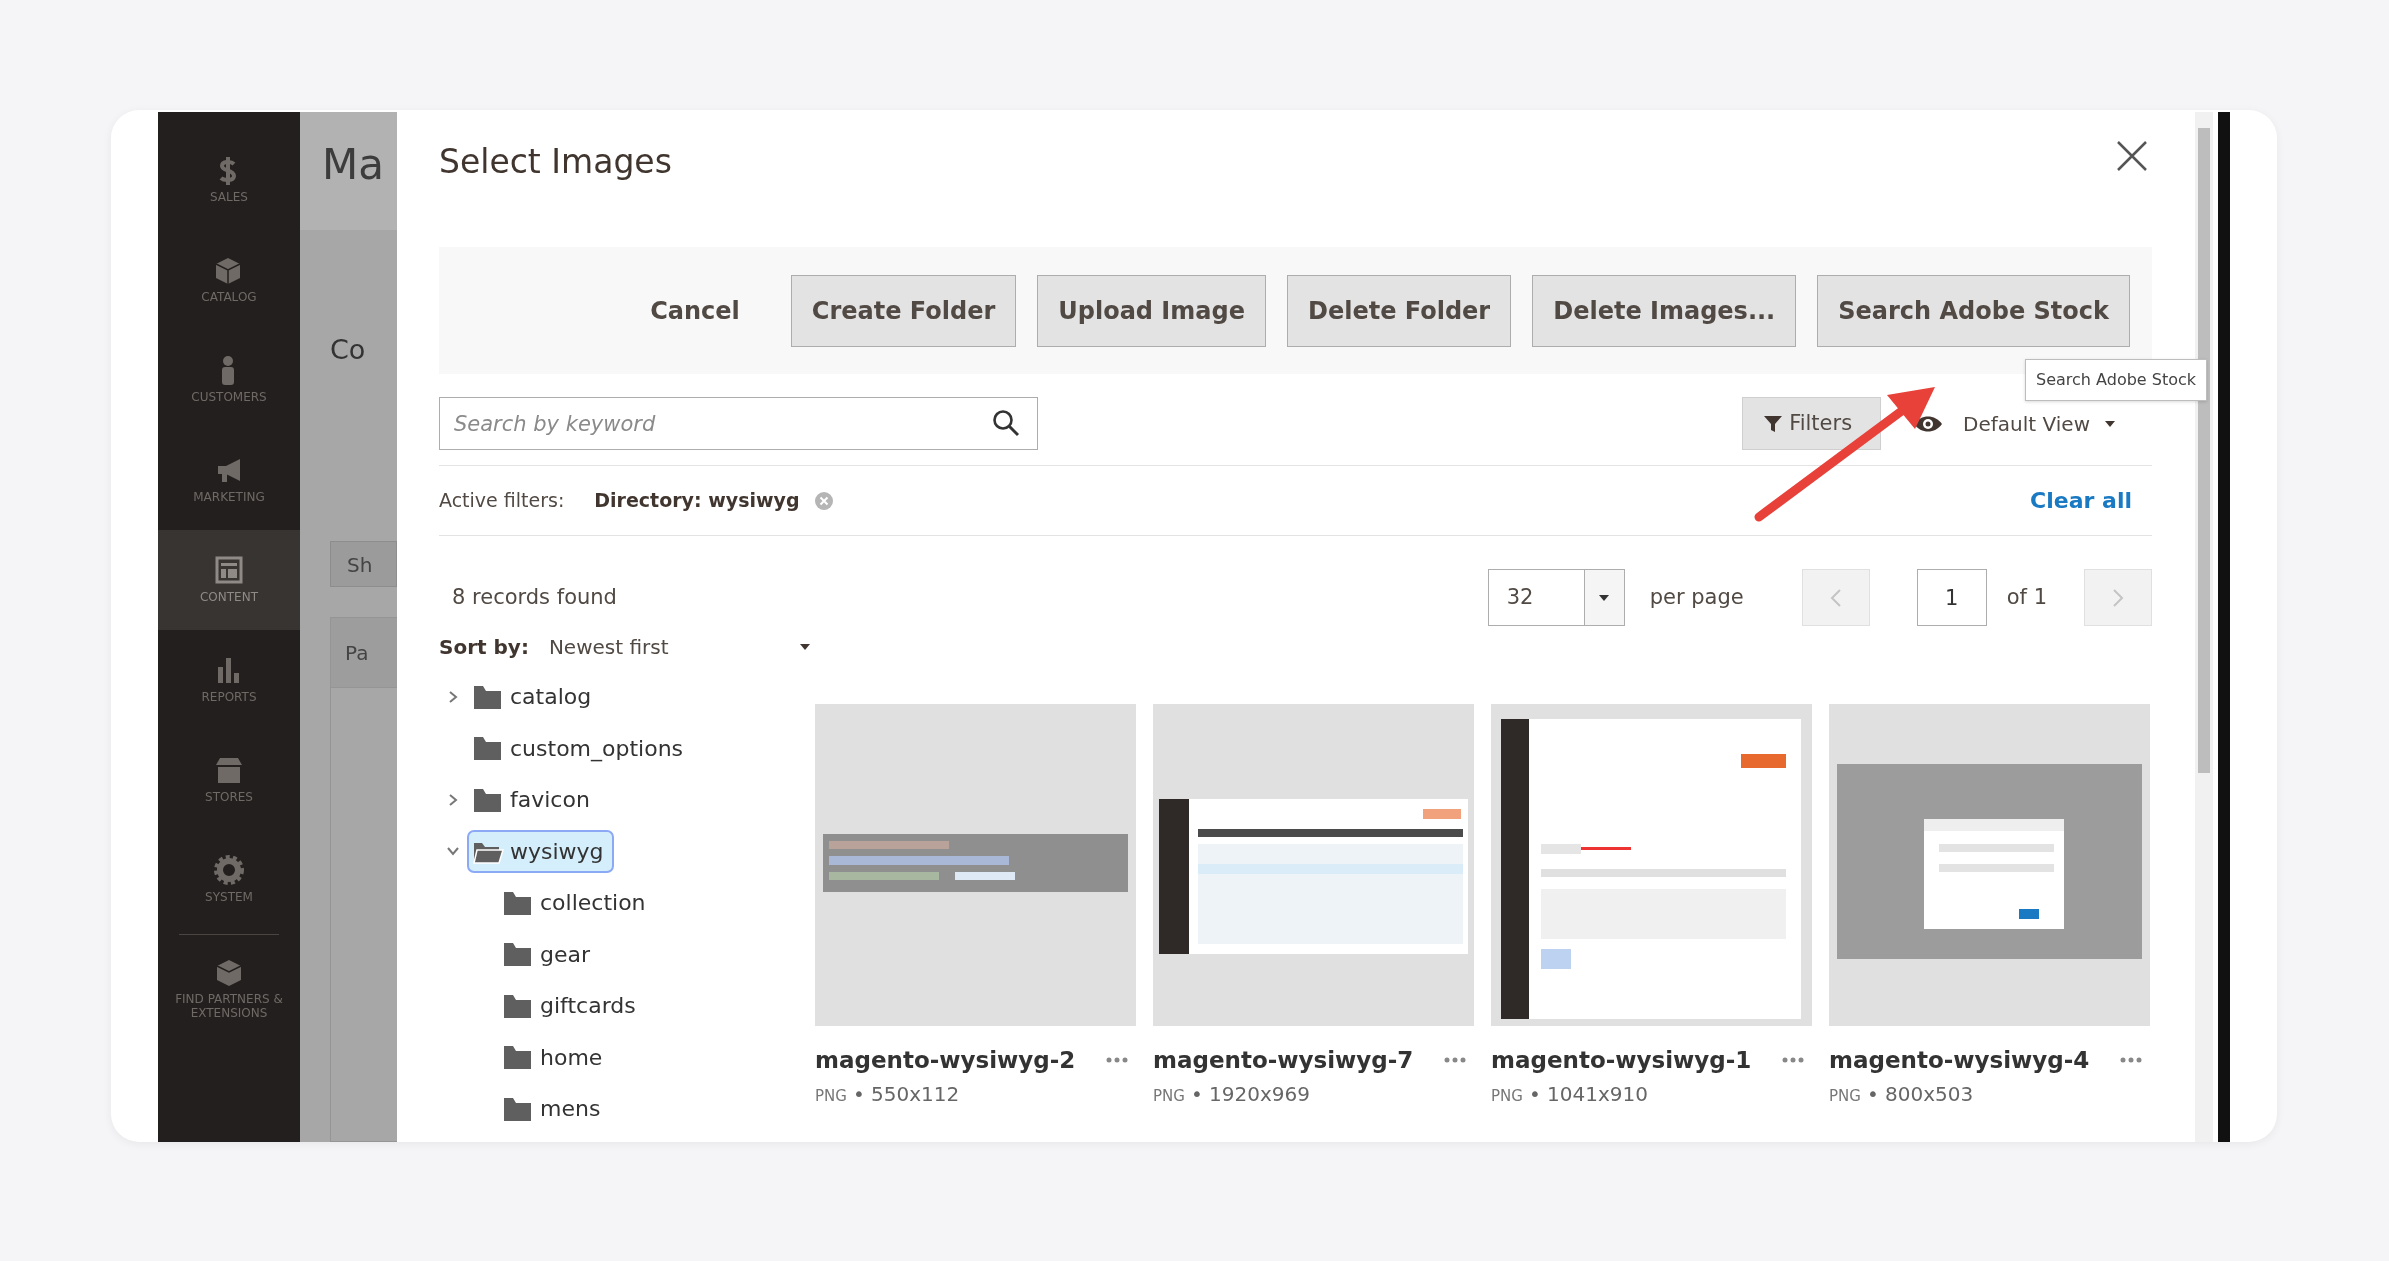 The height and width of the screenshot is (1261, 2389). I want to click on cancel-link: Cancel, so click(710, 310).